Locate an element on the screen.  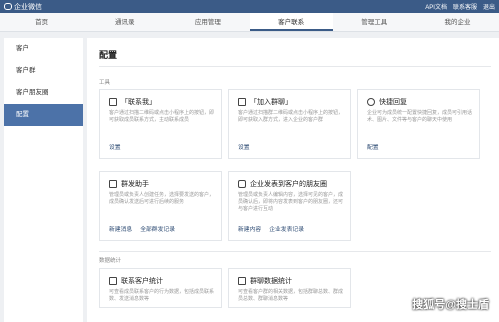
card-title: 「加入群聊」 is located at coordinates (271, 102).